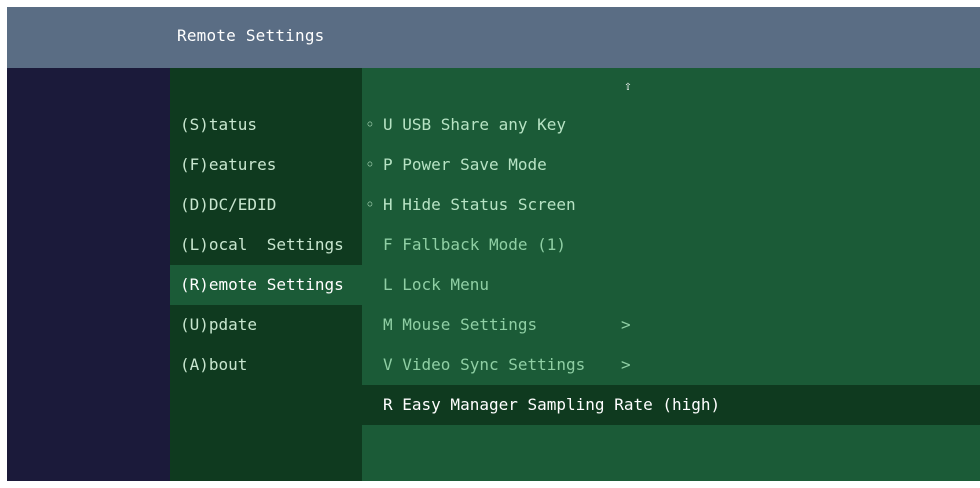  What do you see at coordinates (465, 164) in the screenshot?
I see `setting-label: P Power Save Mode` at bounding box center [465, 164].